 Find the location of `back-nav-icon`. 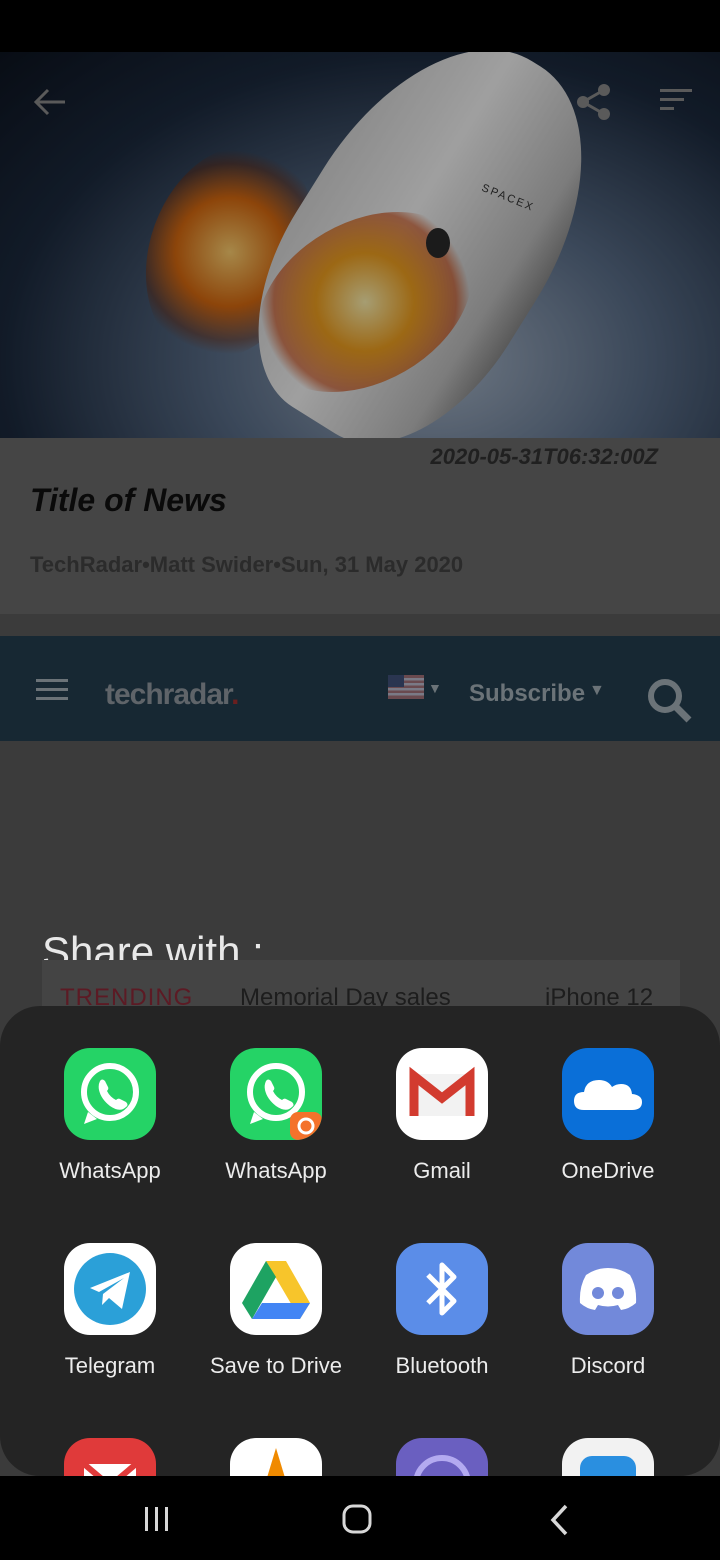

back-nav-icon is located at coordinates (560, 1520).